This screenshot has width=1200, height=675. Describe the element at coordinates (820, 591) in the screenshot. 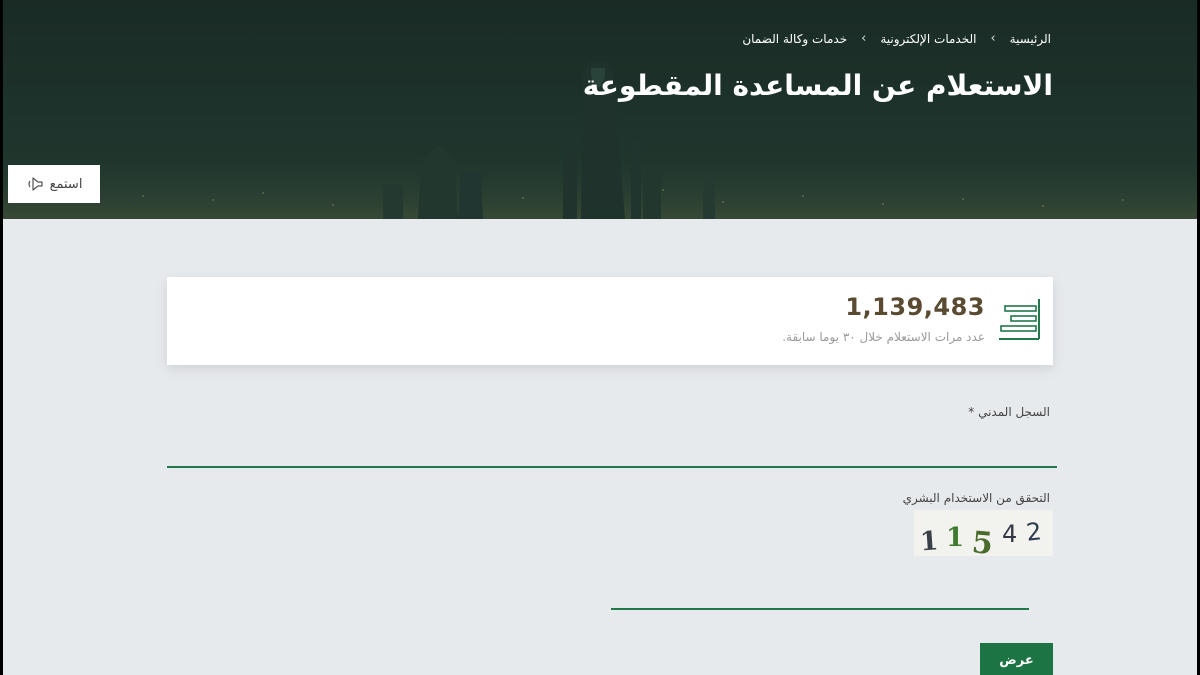

I see `captcha-input` at that location.